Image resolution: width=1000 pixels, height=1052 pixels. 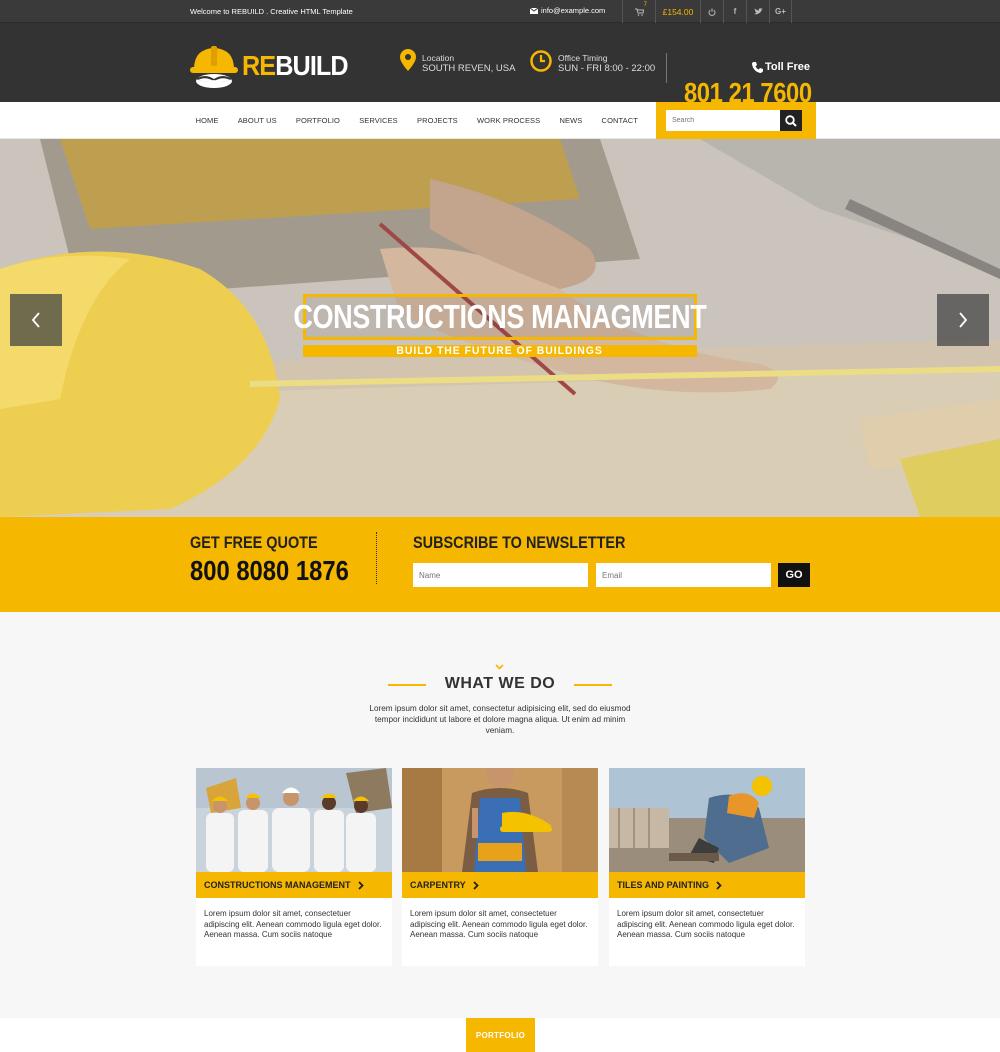 I want to click on timing-label: Office Timing, so click(x=583, y=58).